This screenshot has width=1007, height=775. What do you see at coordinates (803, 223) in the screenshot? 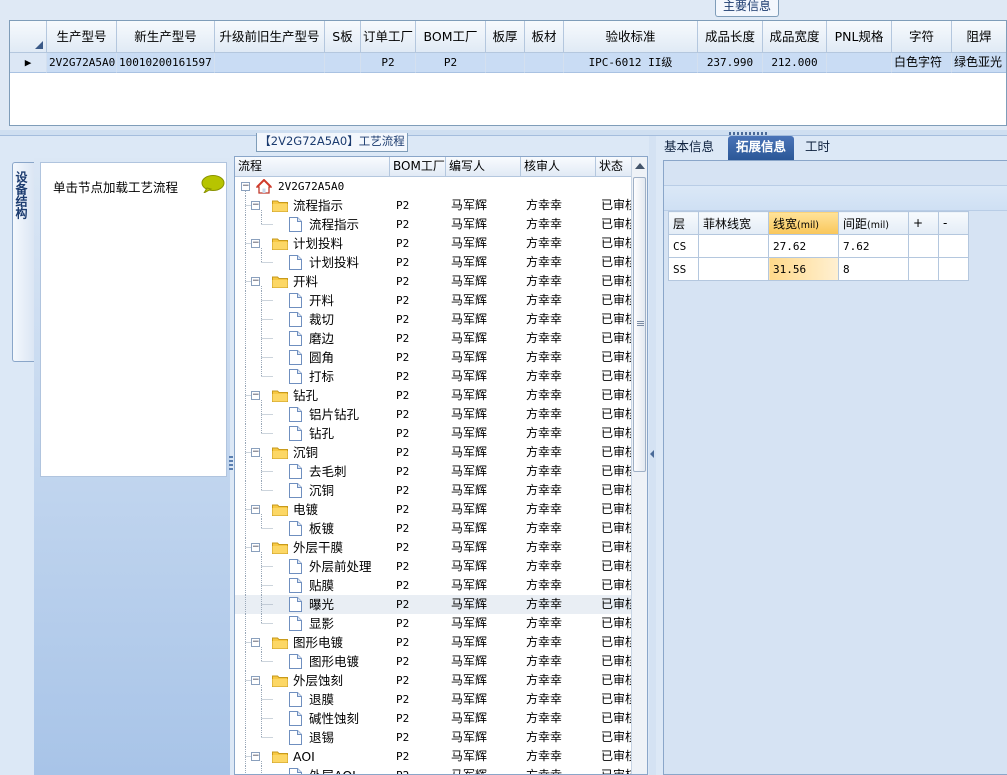
I see `col-line-width: 线宽(mil)` at bounding box center [803, 223].